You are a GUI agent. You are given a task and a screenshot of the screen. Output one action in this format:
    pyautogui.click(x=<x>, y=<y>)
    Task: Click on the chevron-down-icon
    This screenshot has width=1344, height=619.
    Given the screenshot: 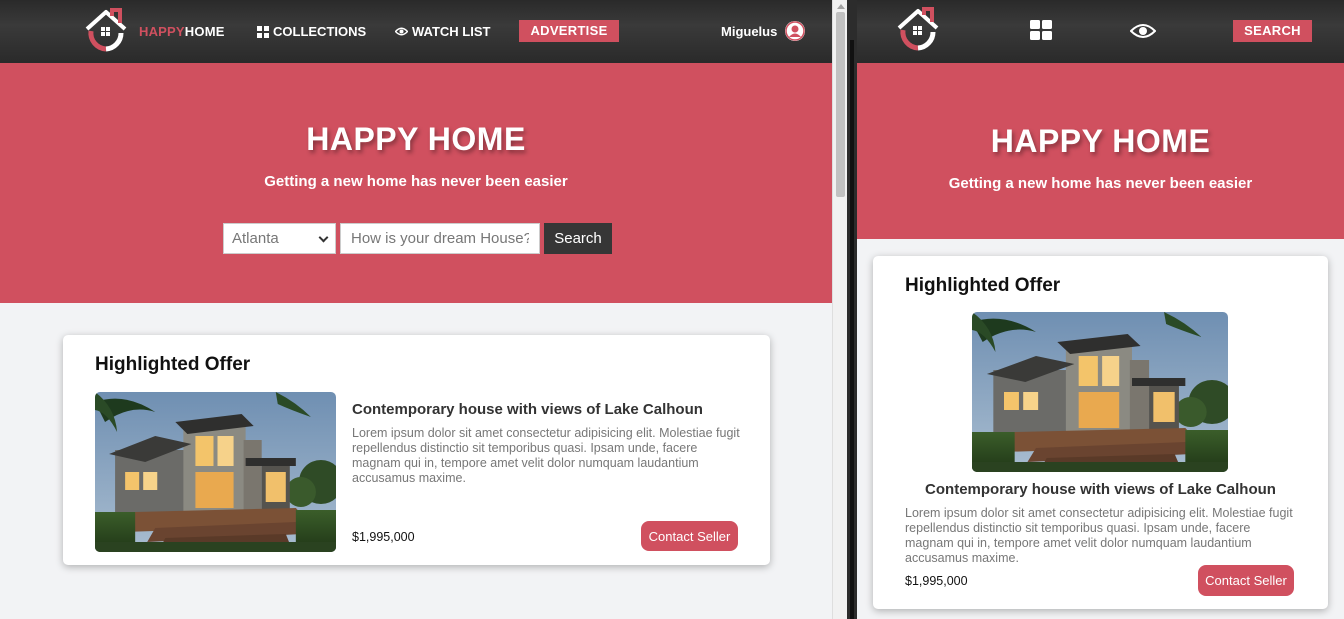 What is the action you would take?
    pyautogui.click(x=323, y=237)
    